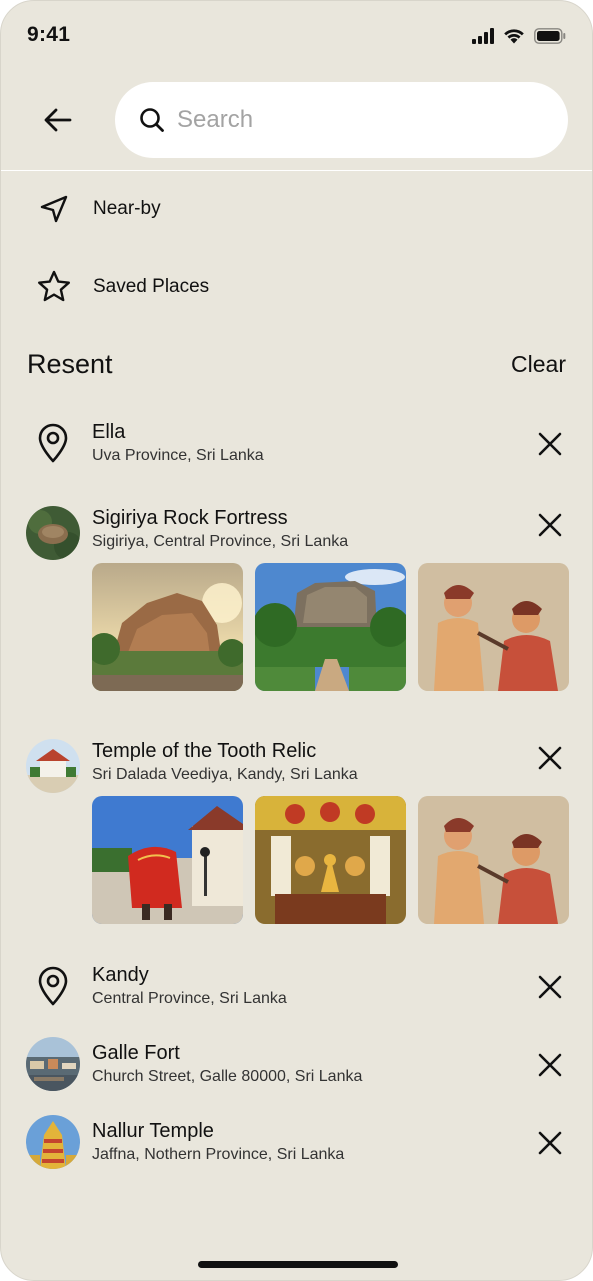 The height and width of the screenshot is (1281, 593). I want to click on star-icon, so click(54, 287).